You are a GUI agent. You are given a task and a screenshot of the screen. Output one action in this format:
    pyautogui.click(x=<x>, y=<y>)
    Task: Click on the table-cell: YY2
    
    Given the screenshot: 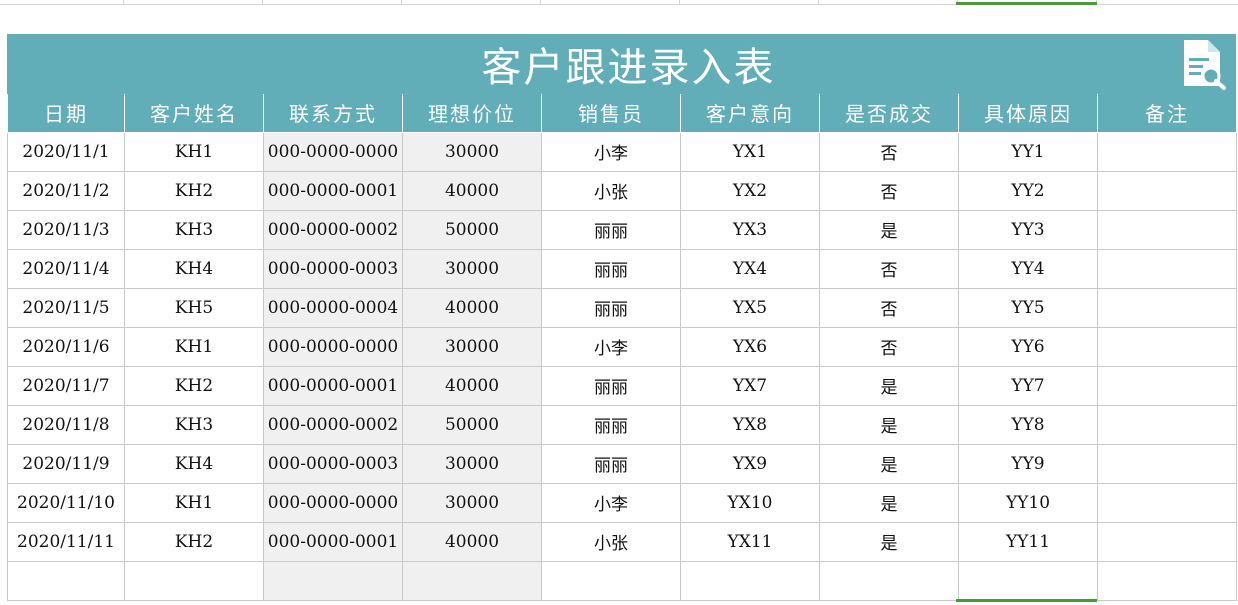 What is the action you would take?
    pyautogui.click(x=1028, y=190)
    